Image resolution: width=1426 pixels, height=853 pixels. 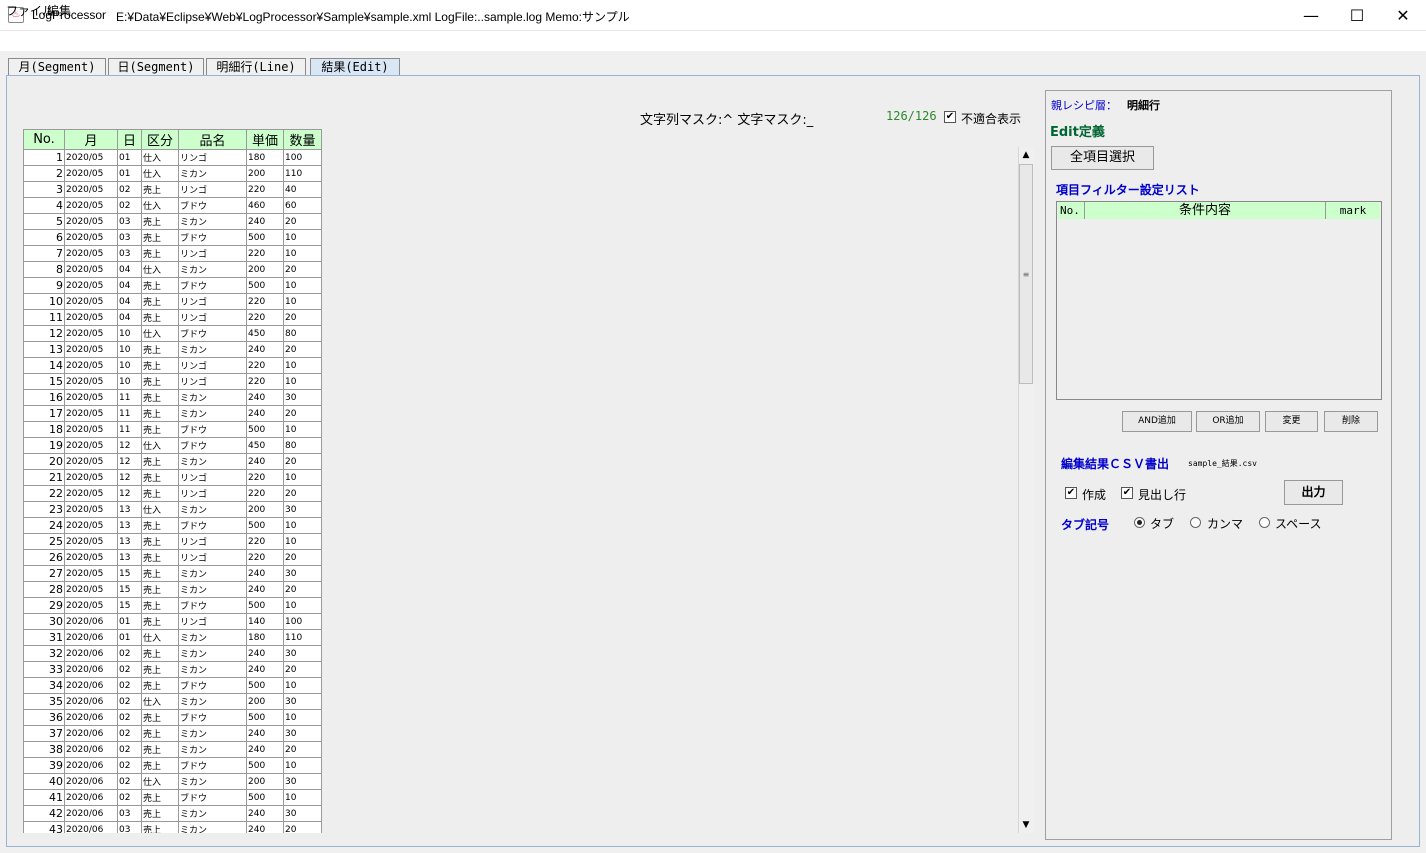 I want to click on table-row: 14 2020/05 10 売上 リンゴ 220 10, so click(x=172, y=365).